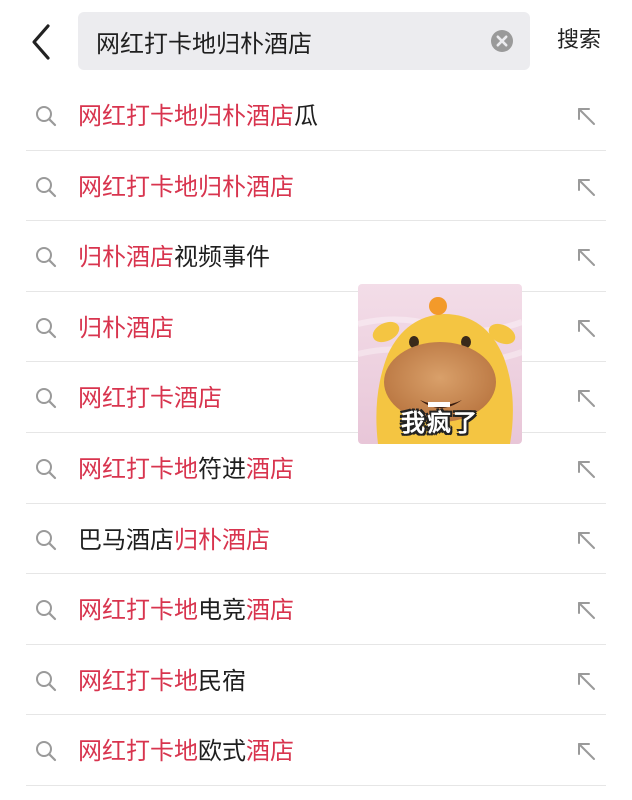 The width and height of the screenshot is (632, 800). Describe the element at coordinates (316, 256) in the screenshot. I see `suggestion-row: 归朴酒店视频事件` at that location.